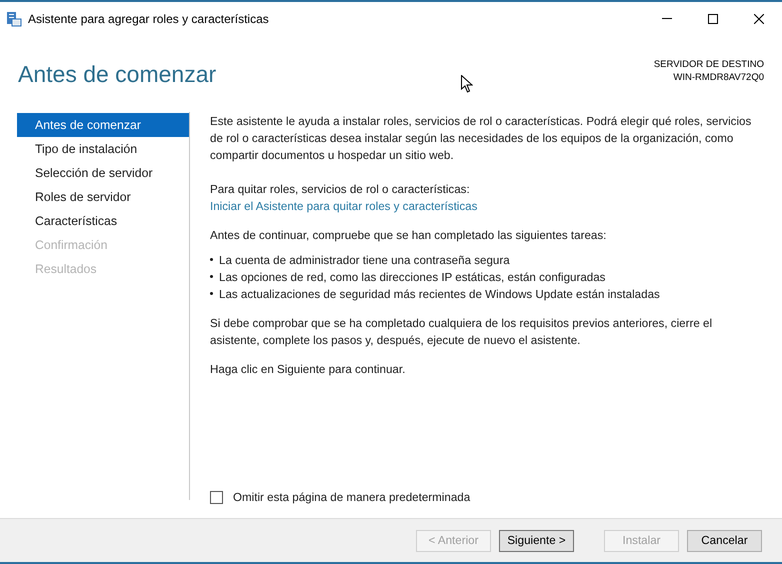 The height and width of the screenshot is (564, 782). What do you see at coordinates (103, 125) in the screenshot?
I see `step-item: Antes de comenzar` at bounding box center [103, 125].